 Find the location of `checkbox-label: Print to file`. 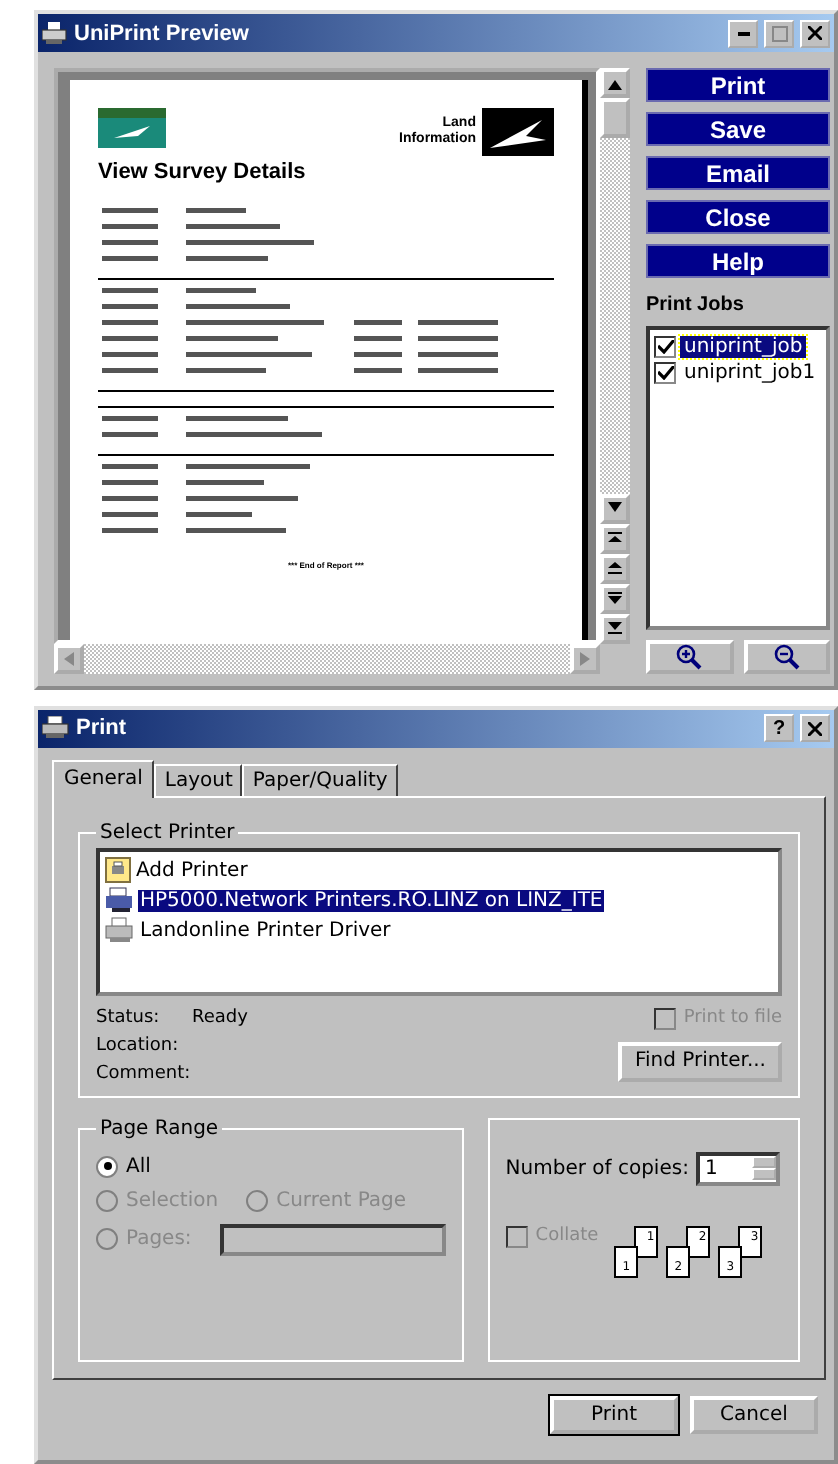

checkbox-label: Print to file is located at coordinates (732, 1018).